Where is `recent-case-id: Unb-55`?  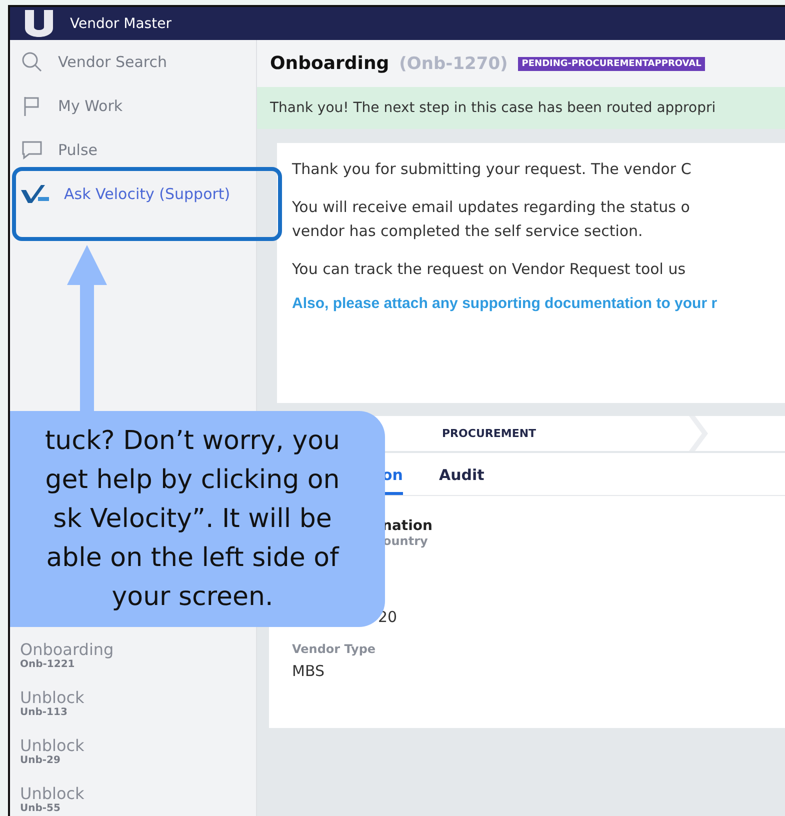 recent-case-id: Unb-55 is located at coordinates (41, 808).